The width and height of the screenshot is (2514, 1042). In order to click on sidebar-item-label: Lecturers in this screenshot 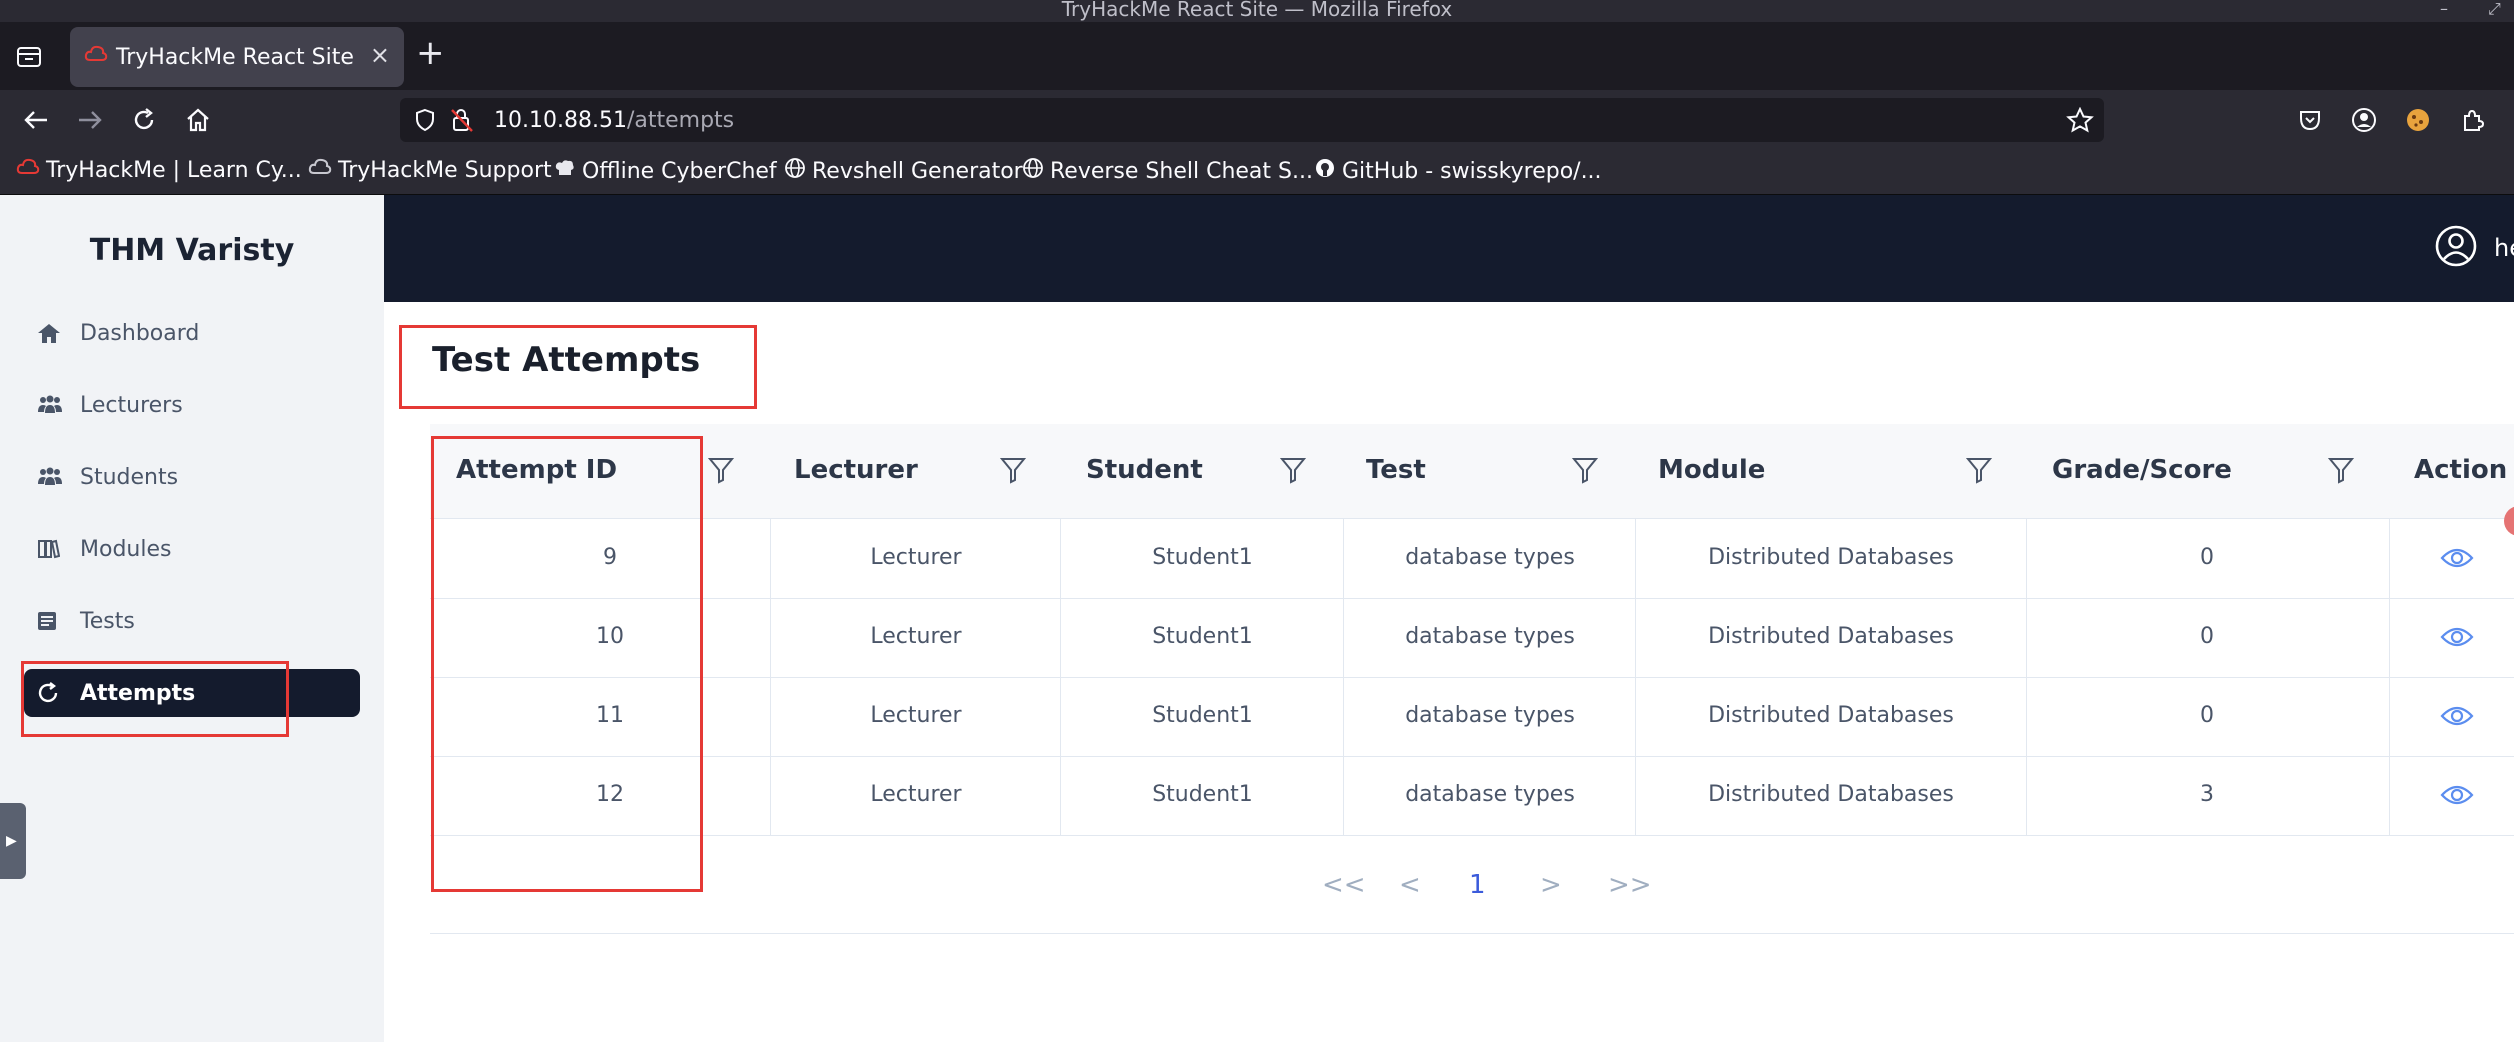, I will do `click(131, 405)`.